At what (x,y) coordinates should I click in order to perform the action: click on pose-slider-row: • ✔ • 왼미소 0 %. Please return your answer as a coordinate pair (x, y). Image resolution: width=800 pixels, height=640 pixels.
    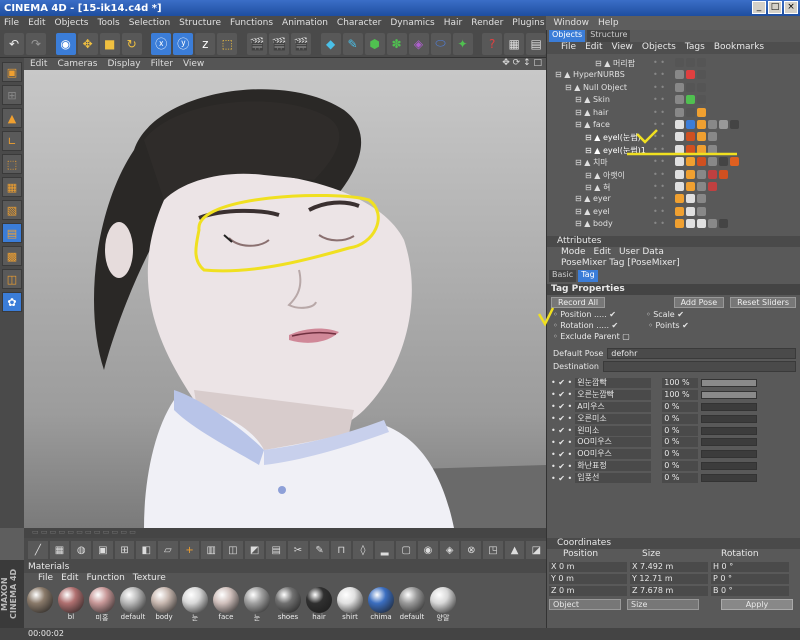
    Looking at the image, I should click on (673, 431).